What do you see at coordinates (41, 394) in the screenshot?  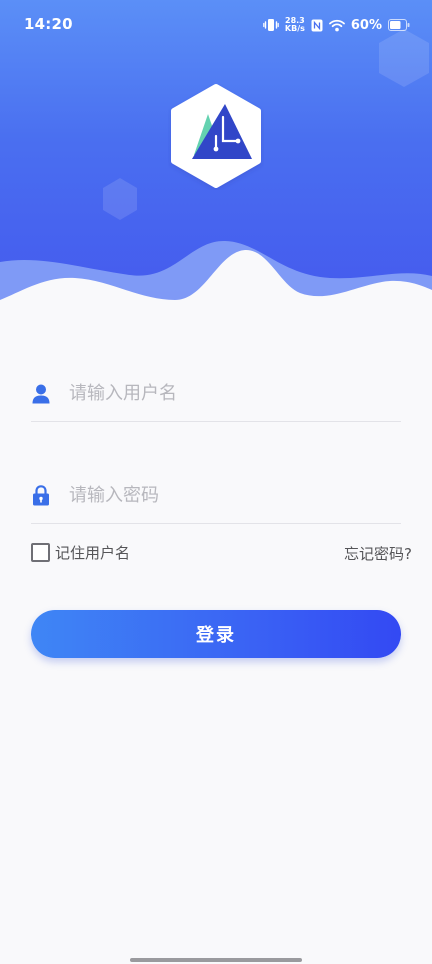 I see `user-icon` at bounding box center [41, 394].